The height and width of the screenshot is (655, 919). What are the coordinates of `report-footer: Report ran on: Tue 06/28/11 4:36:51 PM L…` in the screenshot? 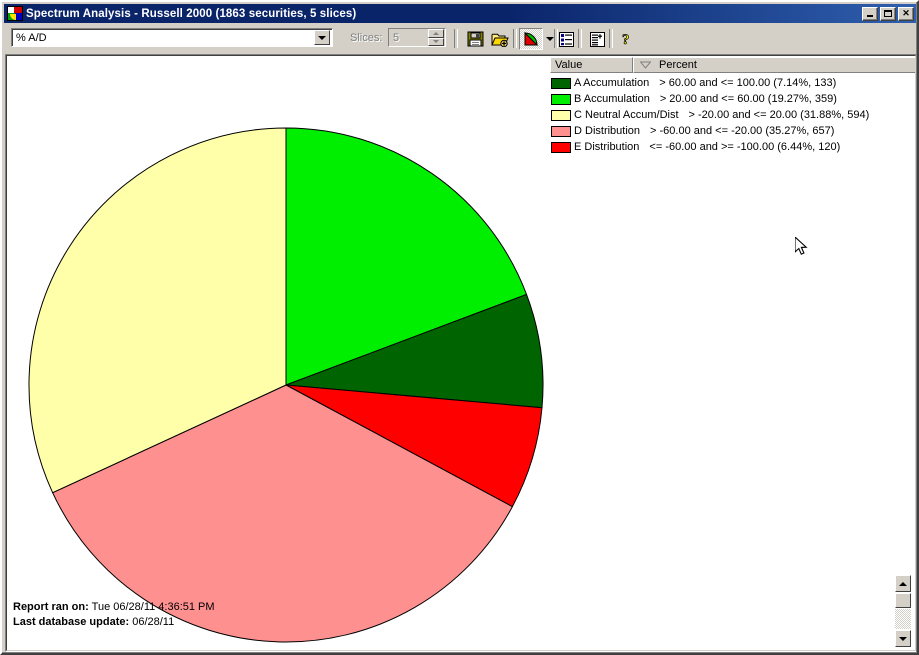 It's located at (114, 615).